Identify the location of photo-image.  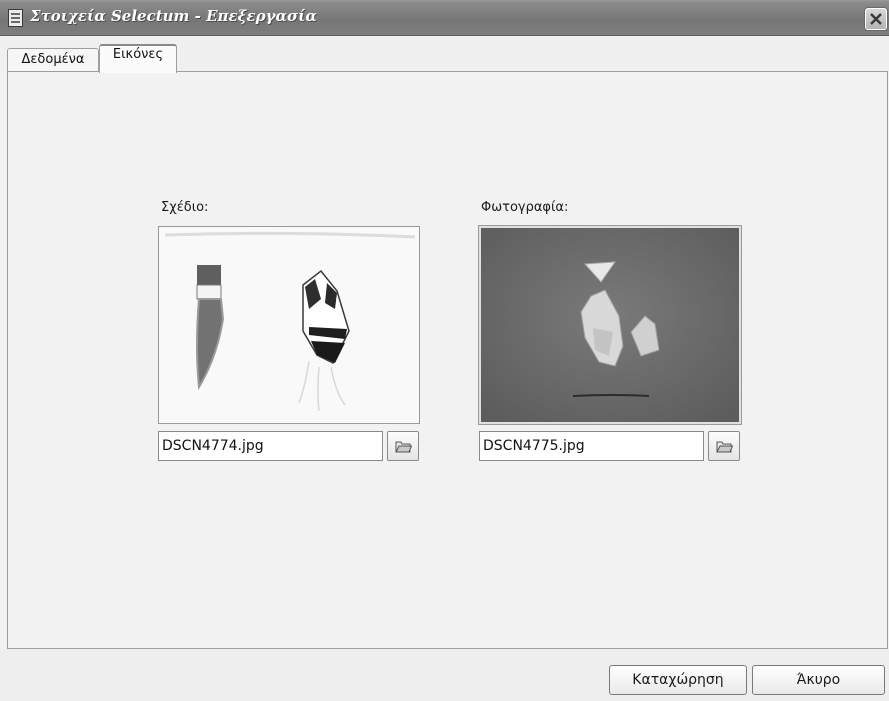
(610, 325).